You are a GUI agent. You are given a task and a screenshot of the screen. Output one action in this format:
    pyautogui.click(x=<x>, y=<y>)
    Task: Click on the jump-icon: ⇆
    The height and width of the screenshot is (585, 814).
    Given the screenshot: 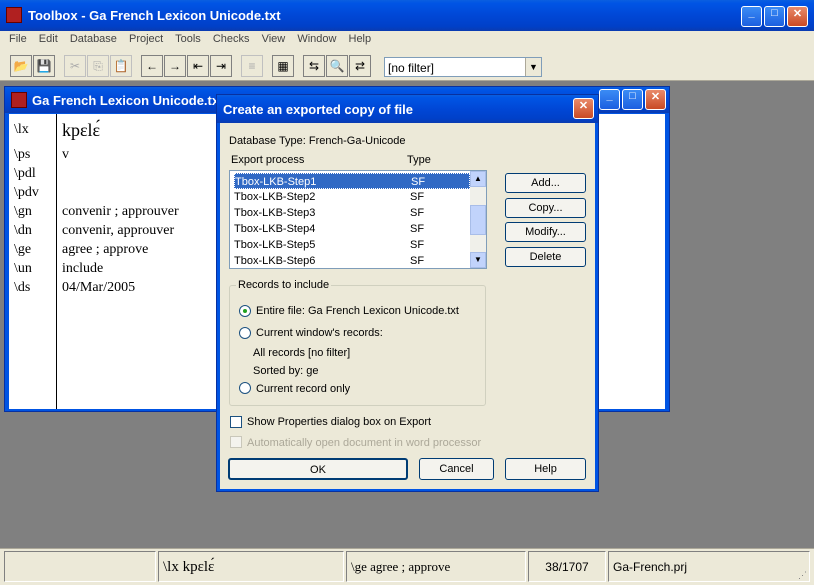 What is the action you would take?
    pyautogui.click(x=314, y=66)
    